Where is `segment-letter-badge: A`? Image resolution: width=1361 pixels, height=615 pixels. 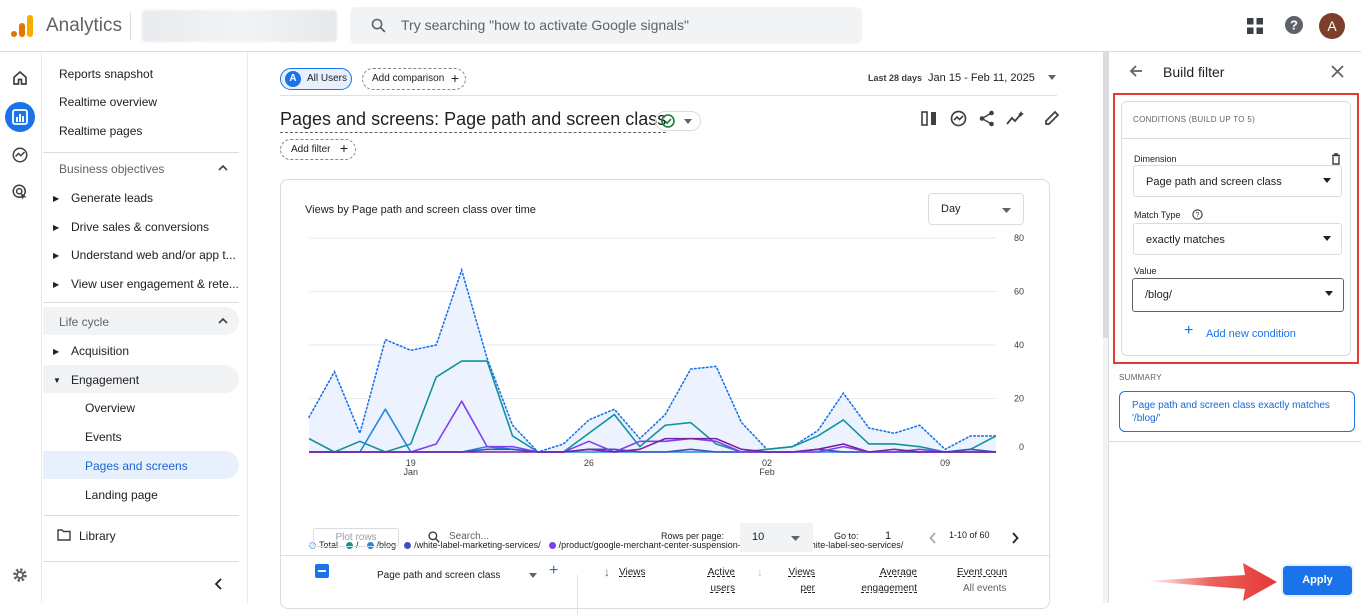
segment-letter-badge: A is located at coordinates (293, 79).